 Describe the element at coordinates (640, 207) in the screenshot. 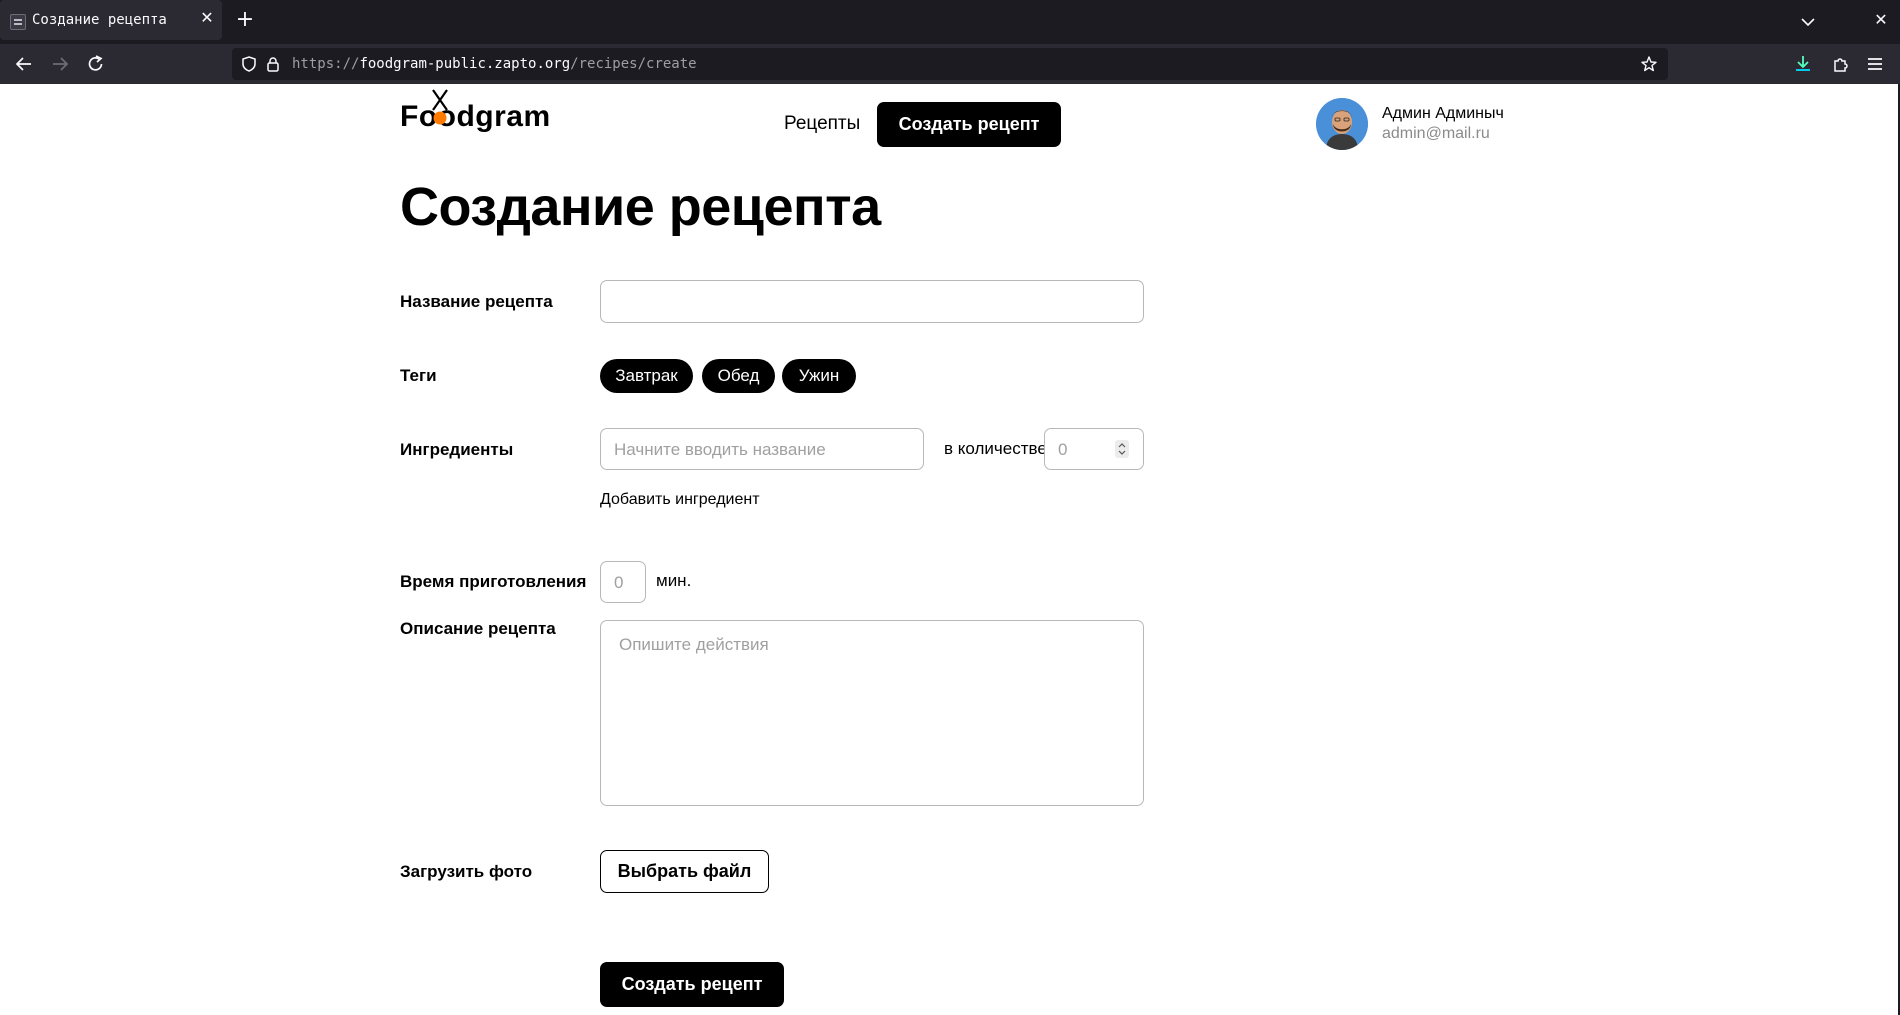

I see `page-title: Создание рецепта` at that location.